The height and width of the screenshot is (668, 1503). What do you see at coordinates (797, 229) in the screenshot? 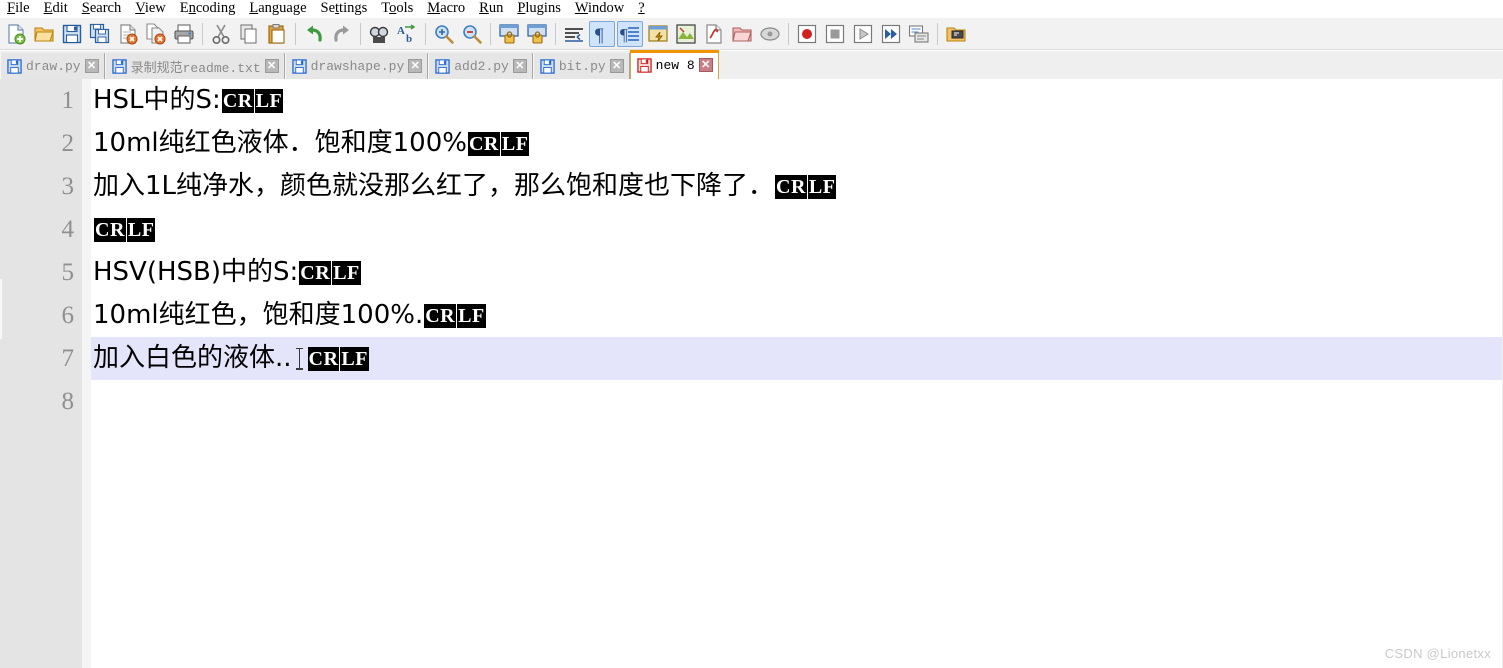
I see `editor-line: CR LF` at bounding box center [797, 229].